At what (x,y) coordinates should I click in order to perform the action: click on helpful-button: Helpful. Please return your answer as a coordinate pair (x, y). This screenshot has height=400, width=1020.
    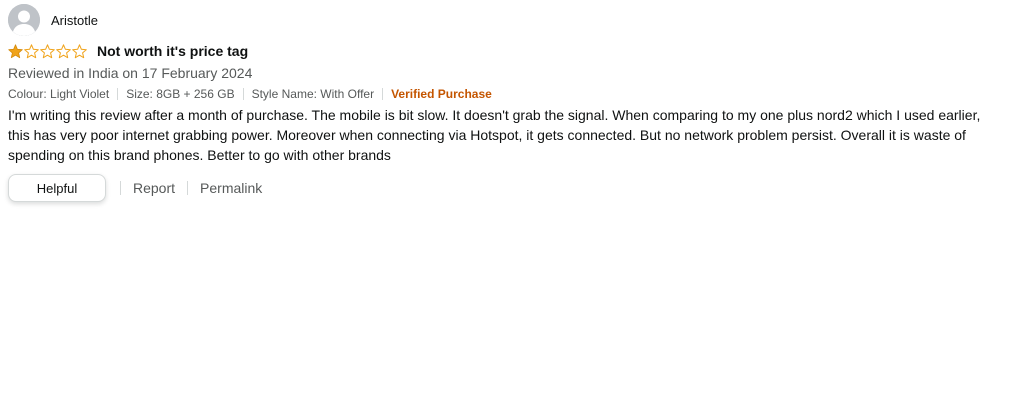
    Looking at the image, I should click on (57, 188).